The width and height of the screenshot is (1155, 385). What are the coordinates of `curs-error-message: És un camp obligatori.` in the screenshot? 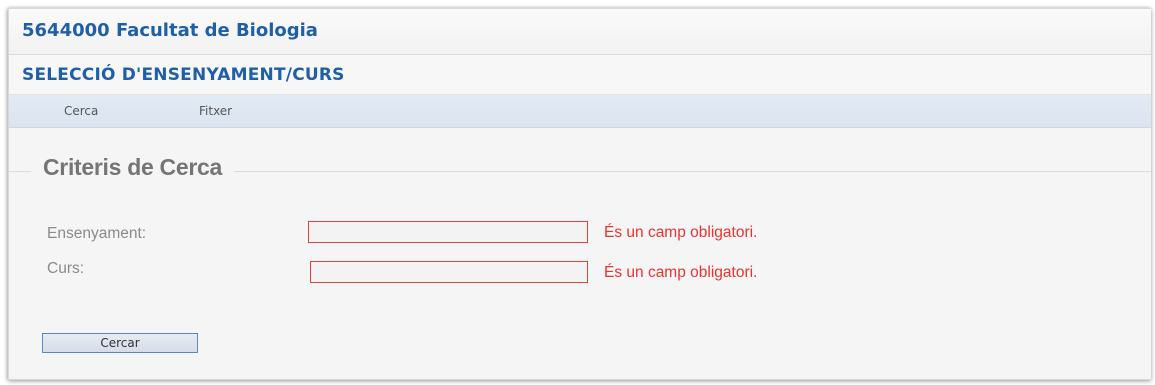 It's located at (681, 272).